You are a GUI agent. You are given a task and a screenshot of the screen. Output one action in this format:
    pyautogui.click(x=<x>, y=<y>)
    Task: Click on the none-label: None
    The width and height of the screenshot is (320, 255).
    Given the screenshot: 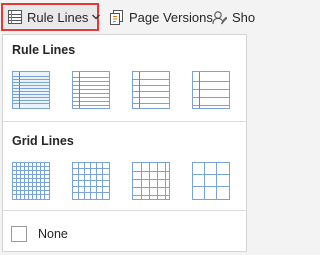 What is the action you would take?
    pyautogui.click(x=53, y=234)
    